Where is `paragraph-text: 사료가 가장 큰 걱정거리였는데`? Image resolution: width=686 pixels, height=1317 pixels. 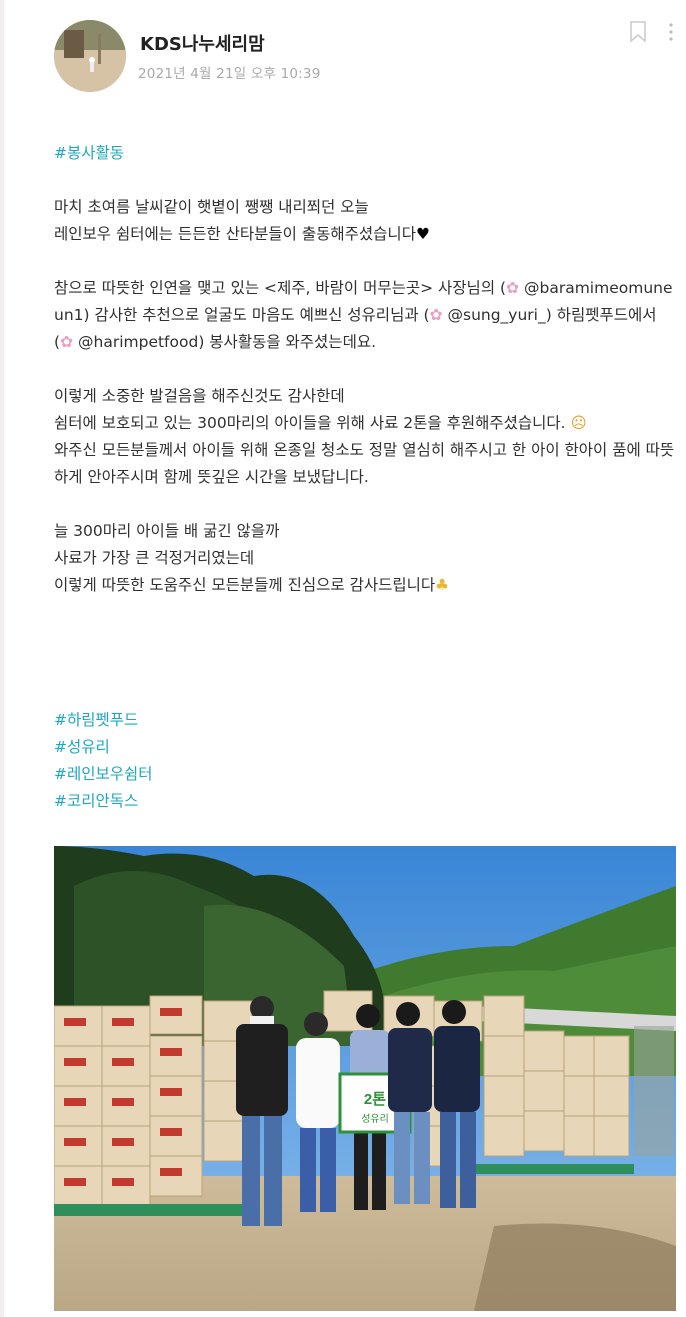 paragraph-text: 사료가 가장 큰 걱정거리였는데 is located at coordinates (154, 558).